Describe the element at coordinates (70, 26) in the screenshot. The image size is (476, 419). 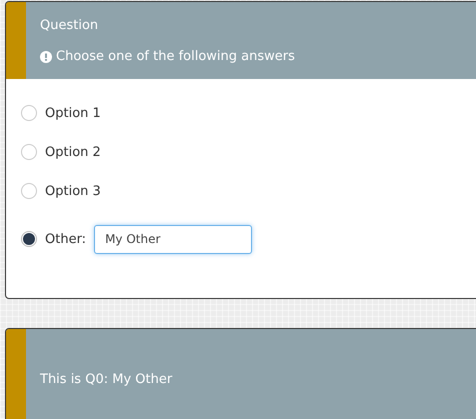
I see `question-title: Question` at that location.